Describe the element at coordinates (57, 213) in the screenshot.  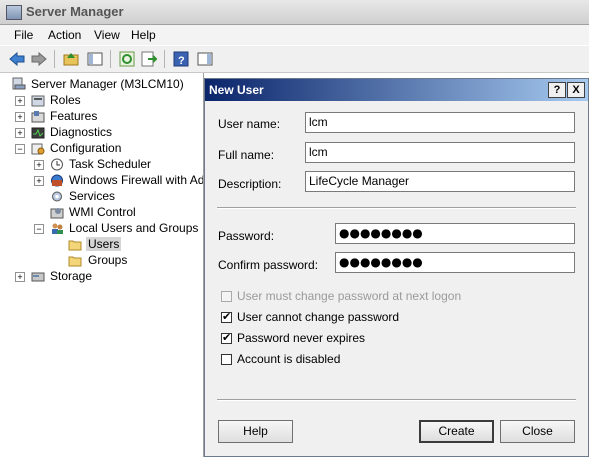
I see `wmi-icon` at that location.